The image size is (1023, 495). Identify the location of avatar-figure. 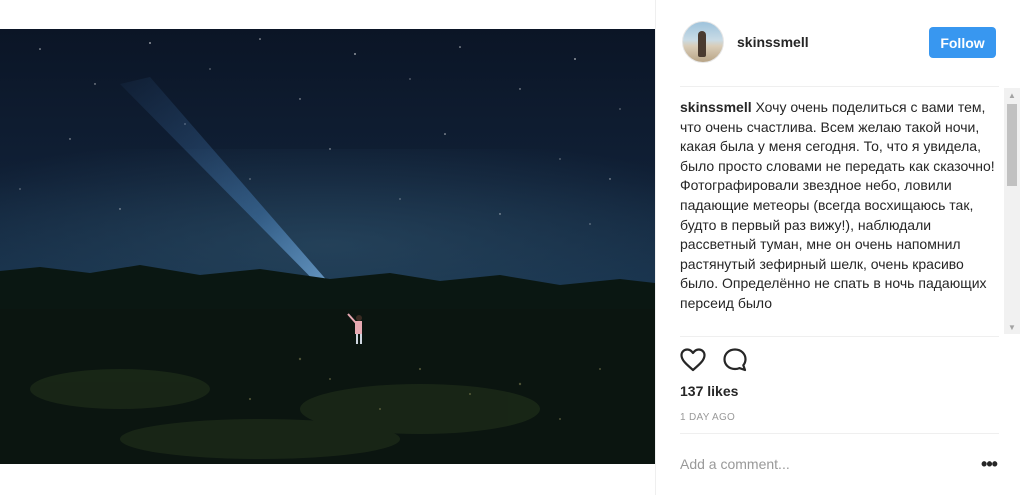
(702, 44).